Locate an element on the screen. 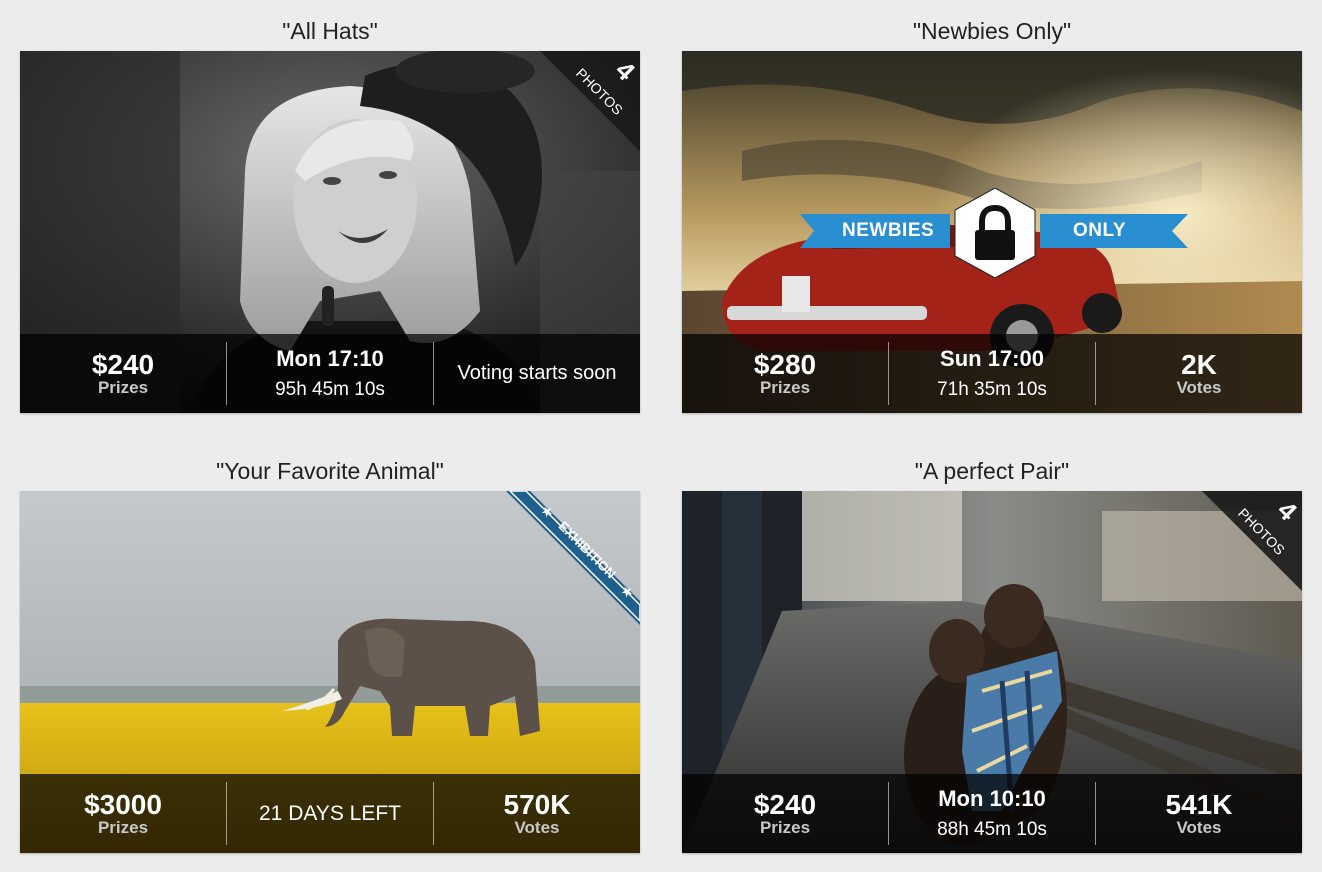 The height and width of the screenshot is (872, 1322). votes-count: 541K is located at coordinates (1199, 804).